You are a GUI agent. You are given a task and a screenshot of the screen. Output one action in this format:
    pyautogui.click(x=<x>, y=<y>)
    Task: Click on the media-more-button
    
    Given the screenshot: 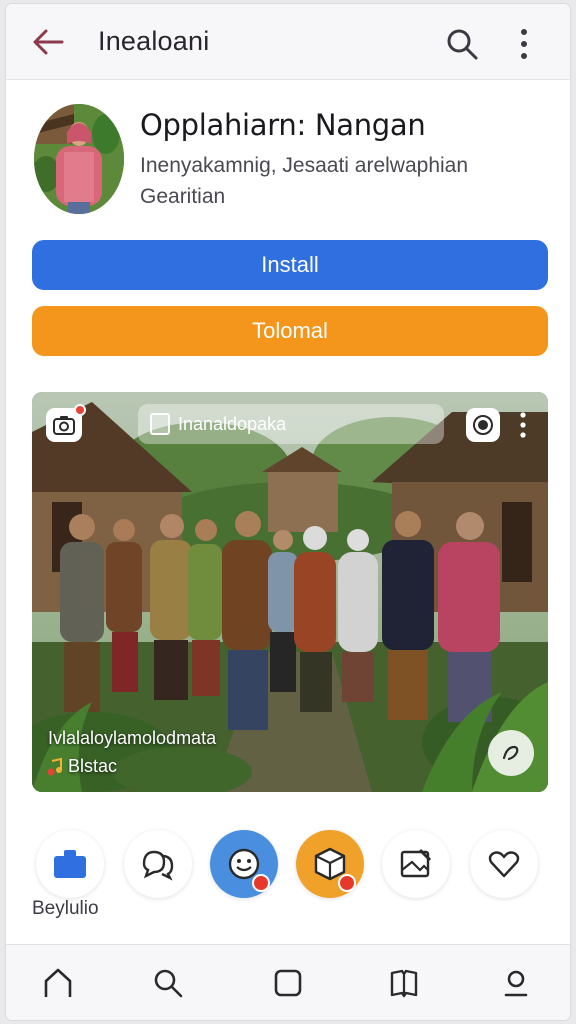 What is the action you would take?
    pyautogui.click(x=523, y=425)
    